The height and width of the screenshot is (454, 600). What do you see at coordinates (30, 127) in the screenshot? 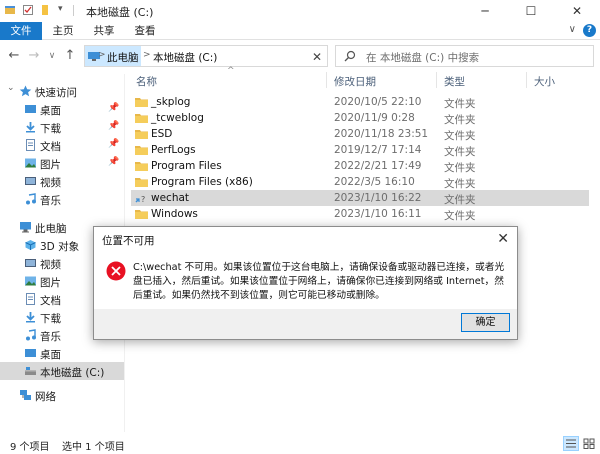
I see `download-icon` at bounding box center [30, 127].